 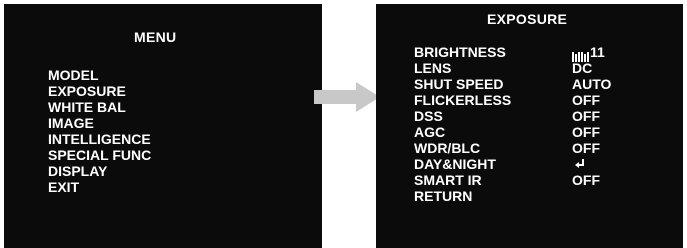 I want to click on menu-title: MENU, so click(x=155, y=37).